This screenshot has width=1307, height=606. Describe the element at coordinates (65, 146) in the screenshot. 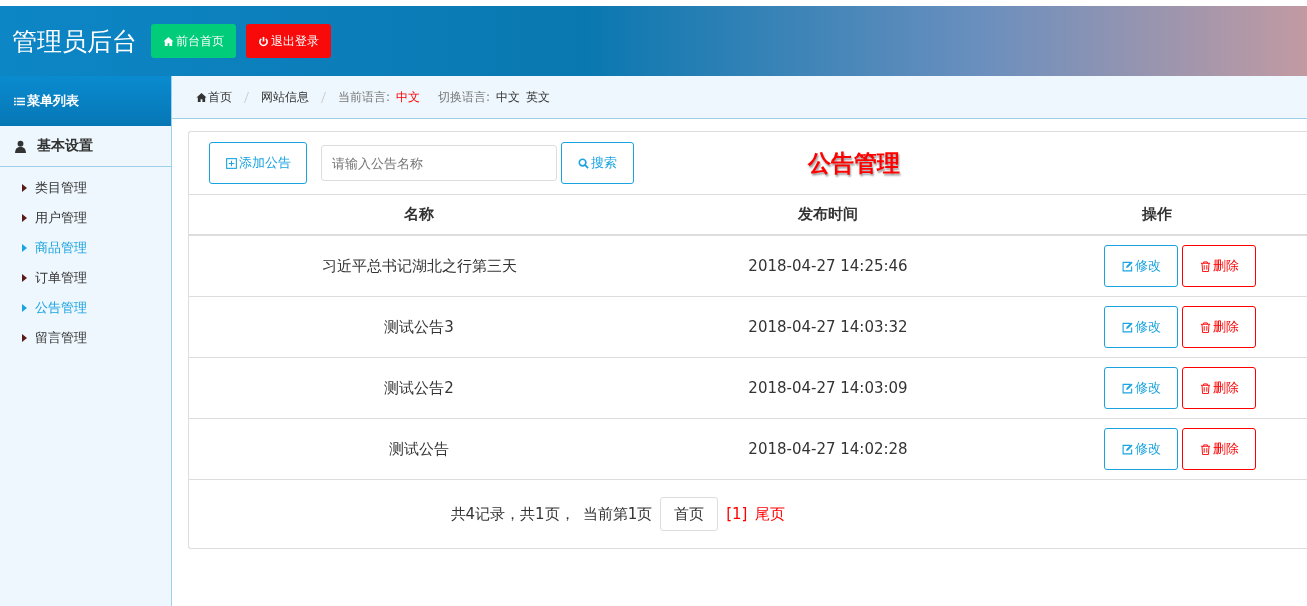

I see `menu-group-label: 基本设置` at that location.